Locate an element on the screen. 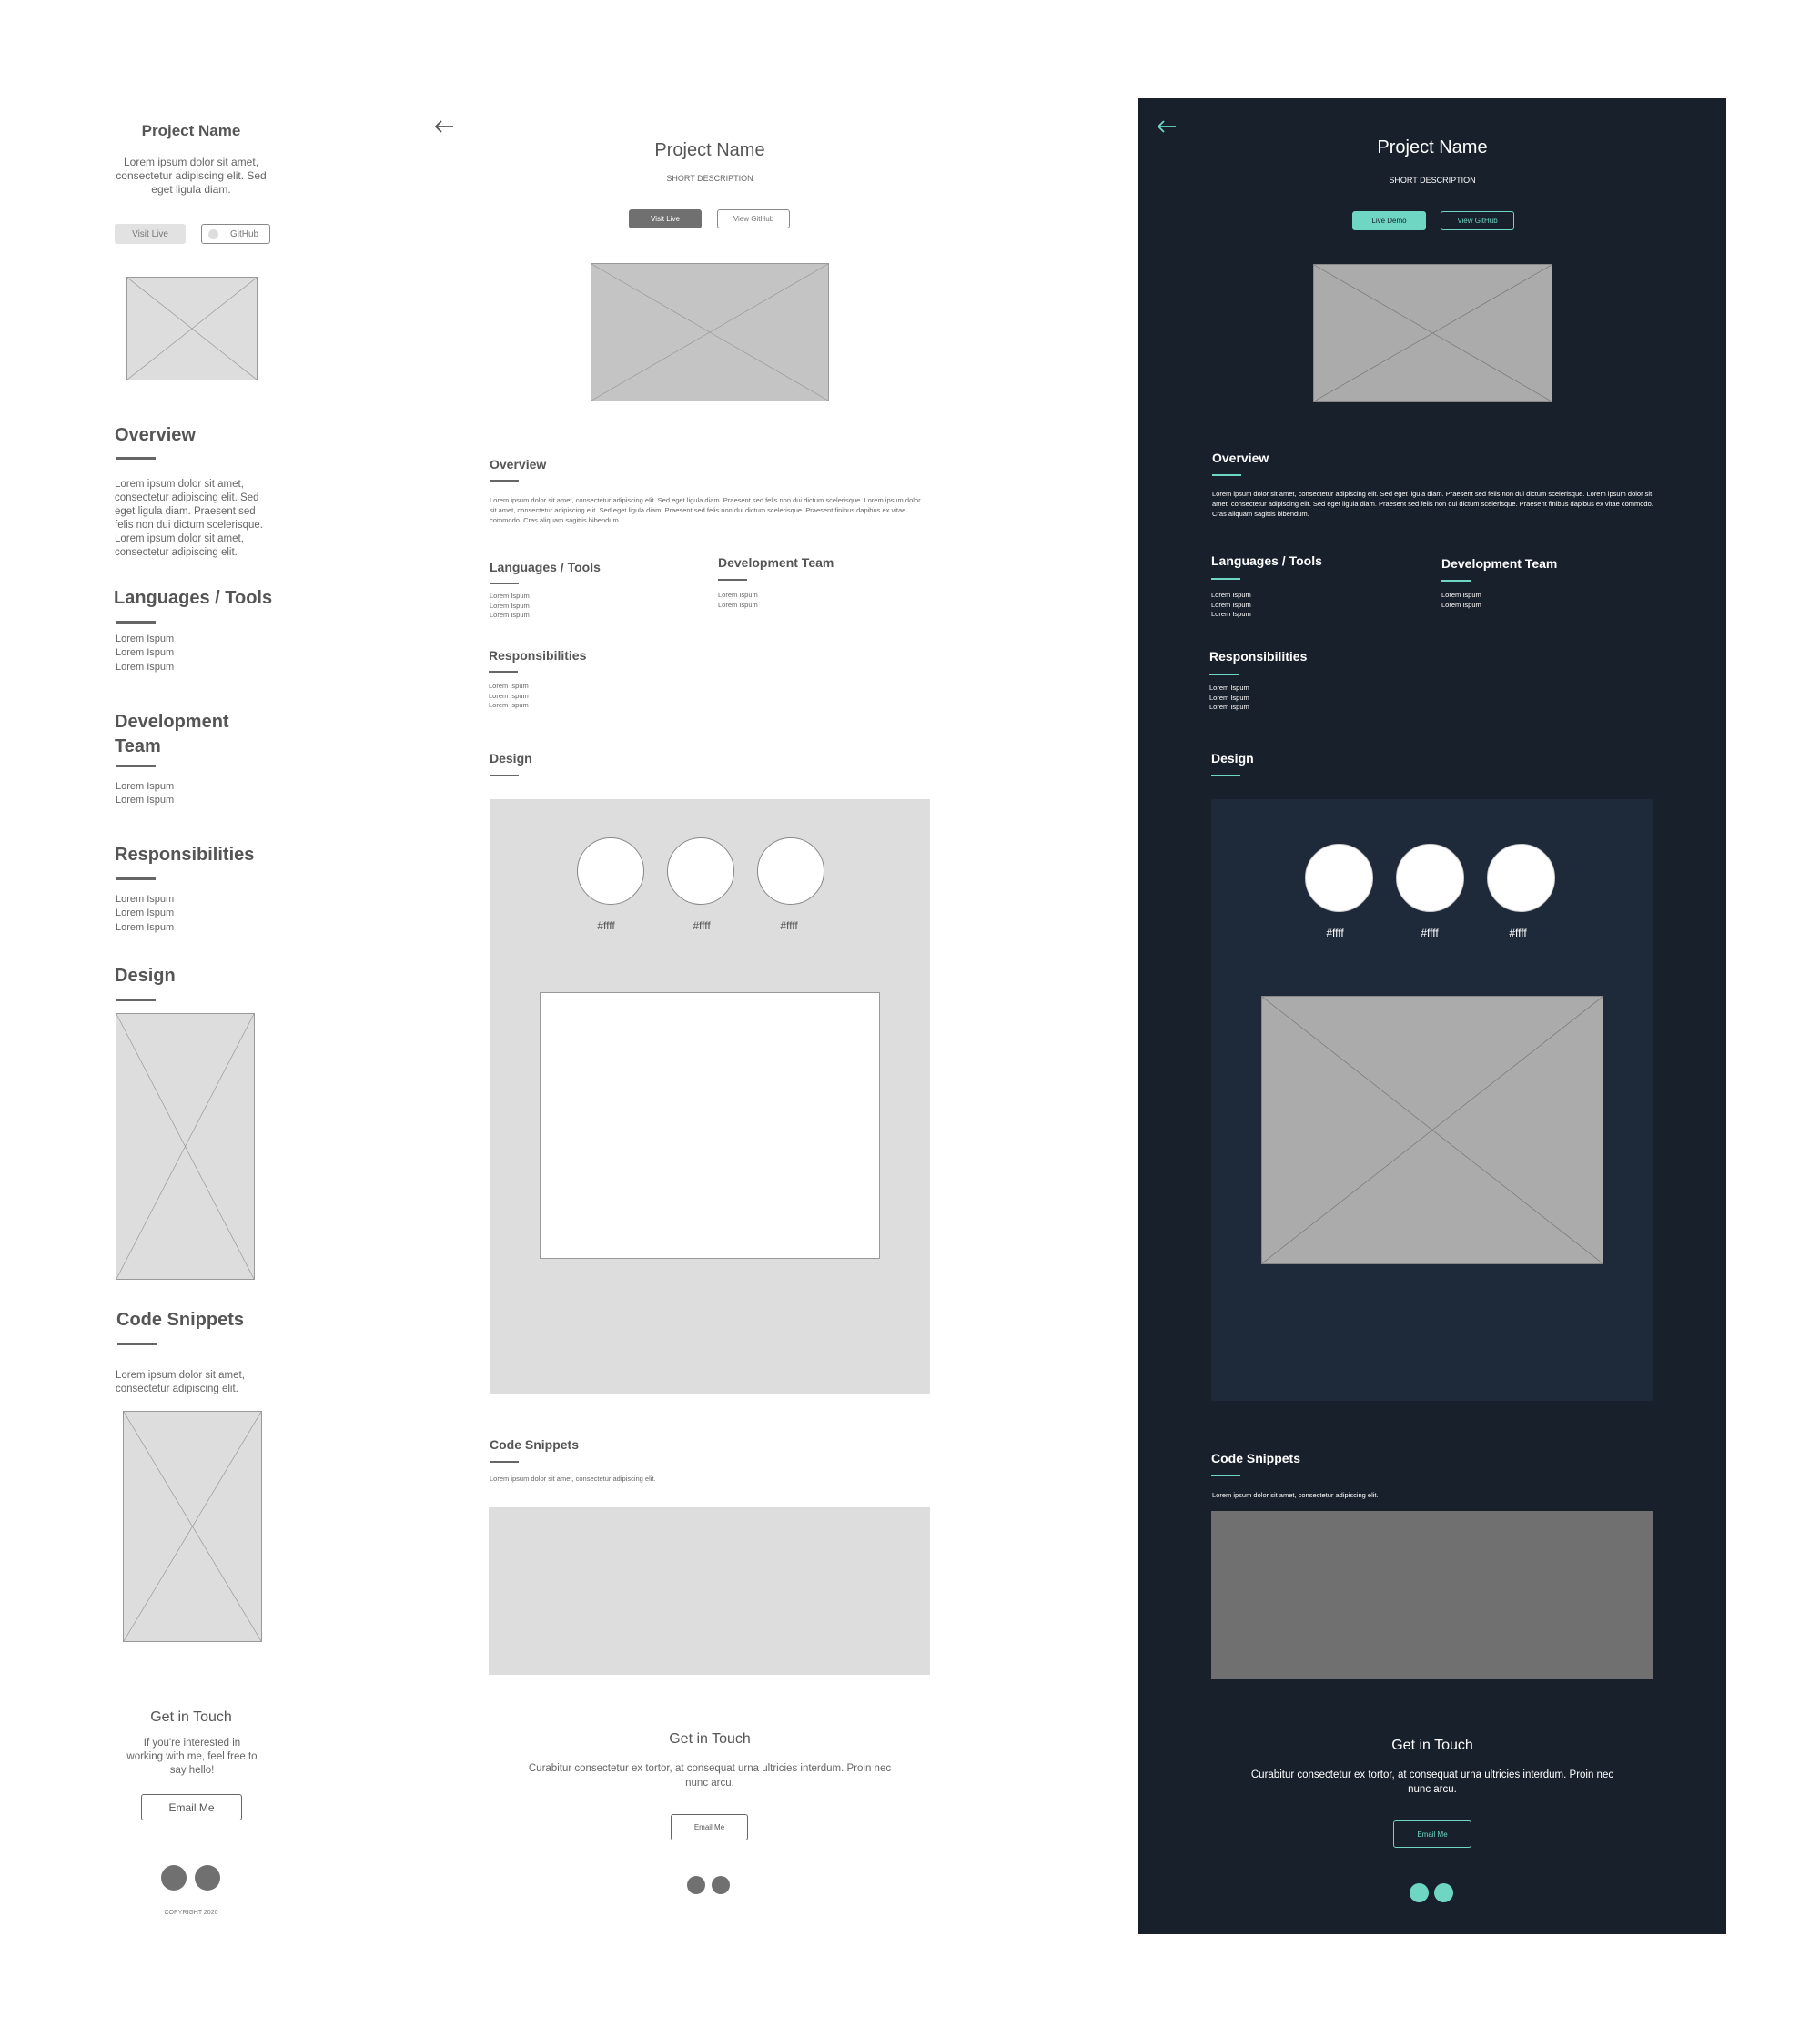  mobile-email-button: Email Me is located at coordinates (192, 1807).